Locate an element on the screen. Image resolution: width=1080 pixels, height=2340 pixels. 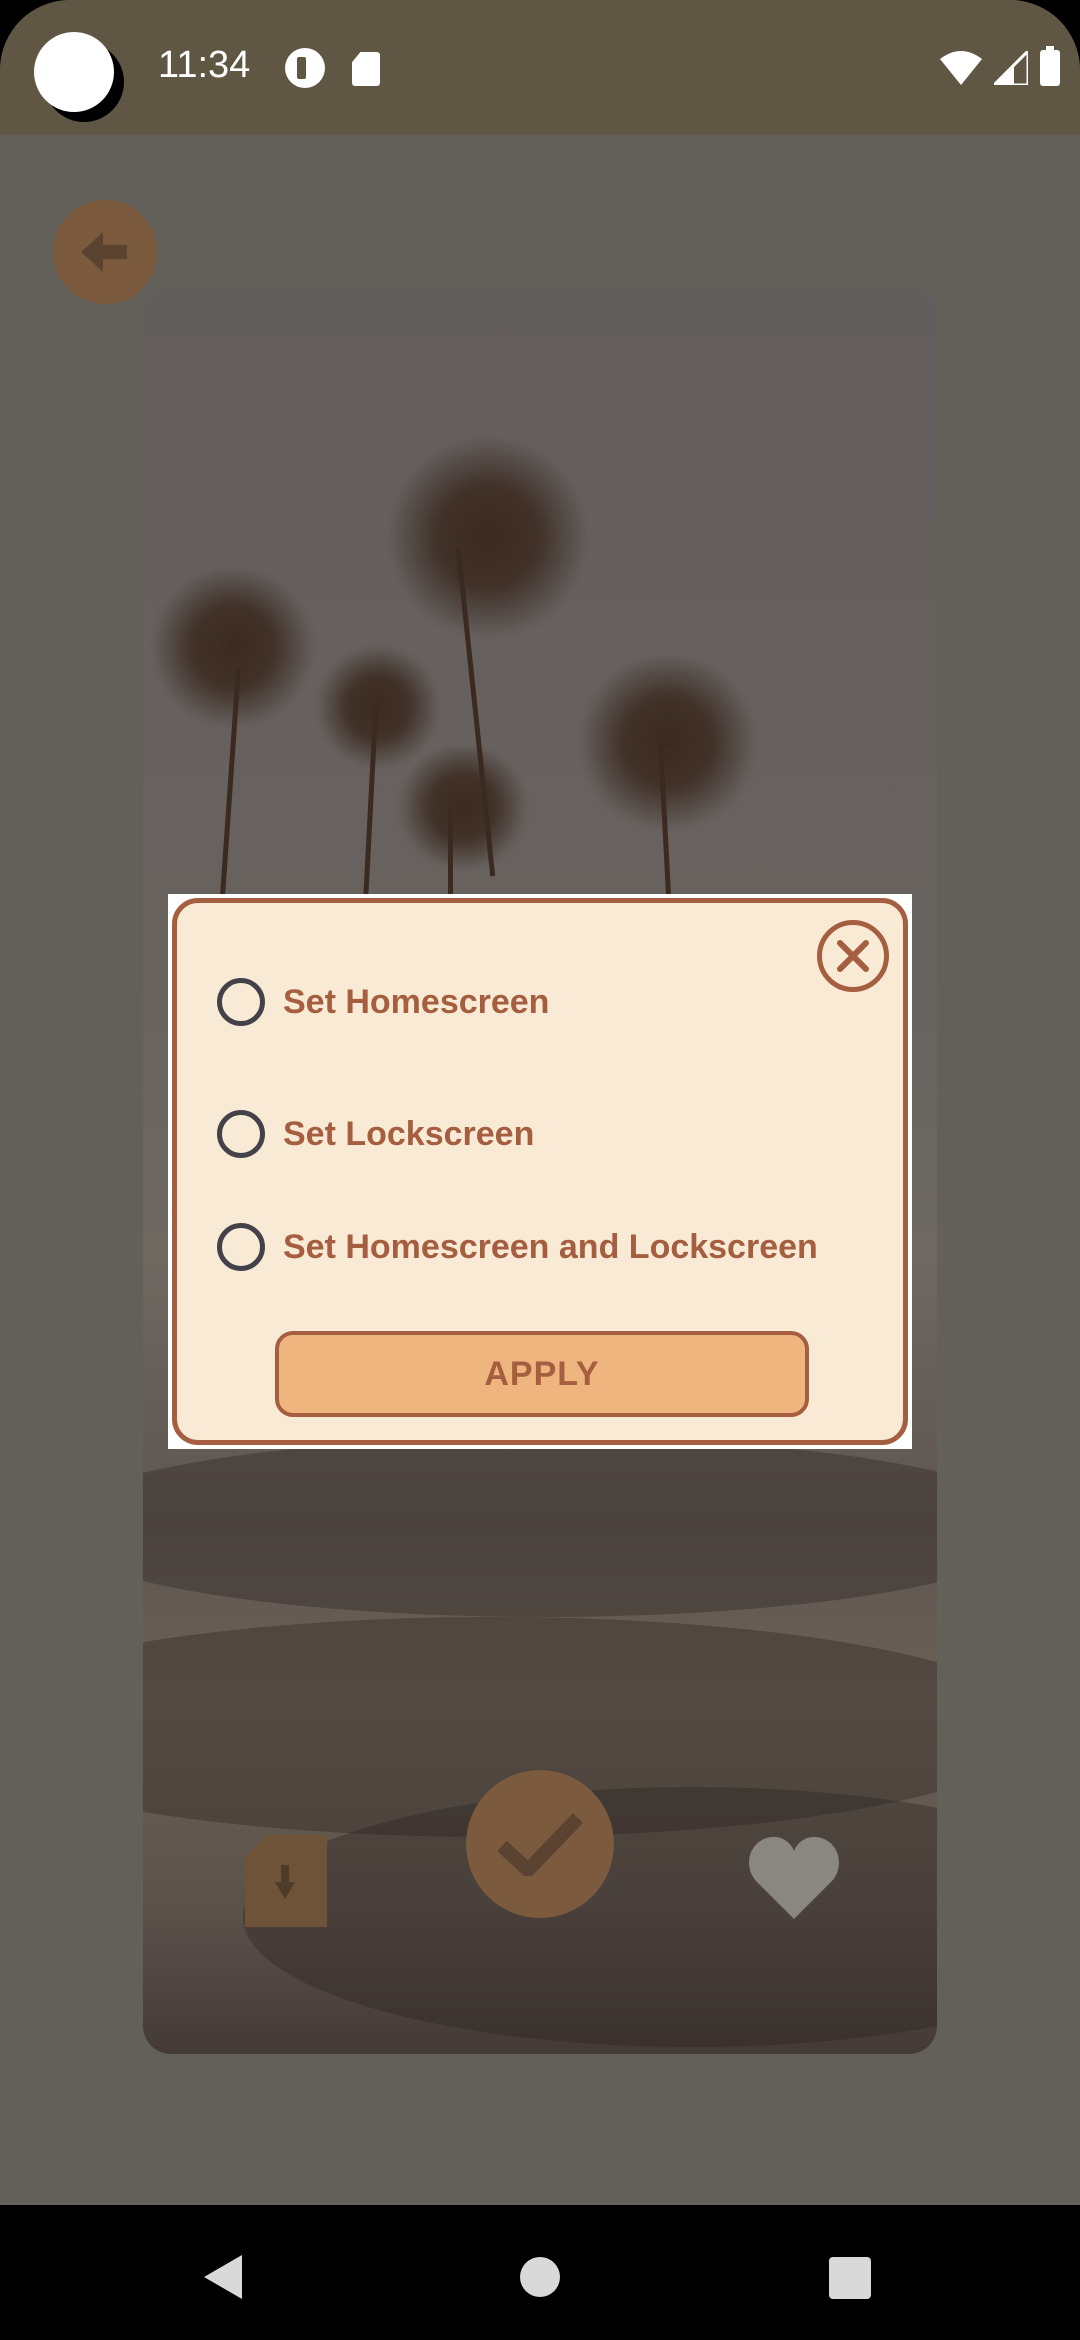
home-icon is located at coordinates (540, 2277).